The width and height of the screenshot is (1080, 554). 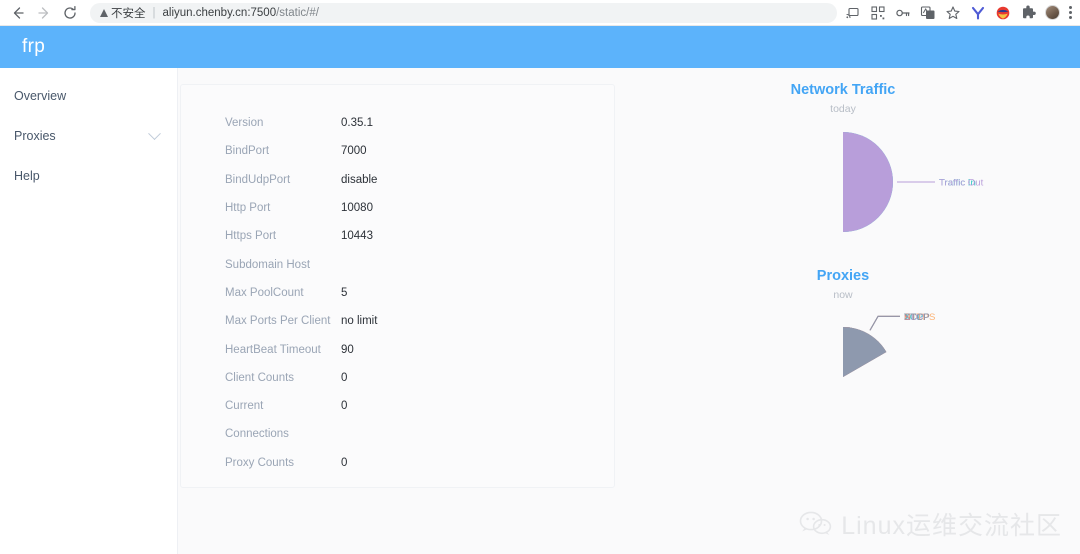 I want to click on info-value: 5, so click(x=344, y=292).